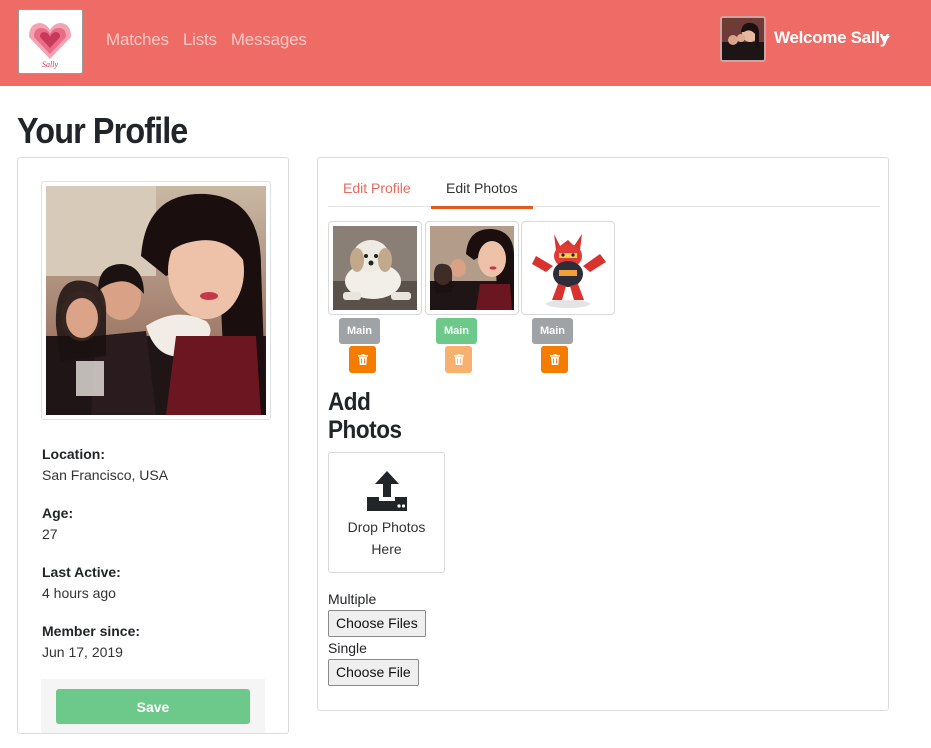 Image resolution: width=931 pixels, height=748 pixels. Describe the element at coordinates (377, 623) in the screenshot. I see `choose-files-button: Choose Files` at that location.